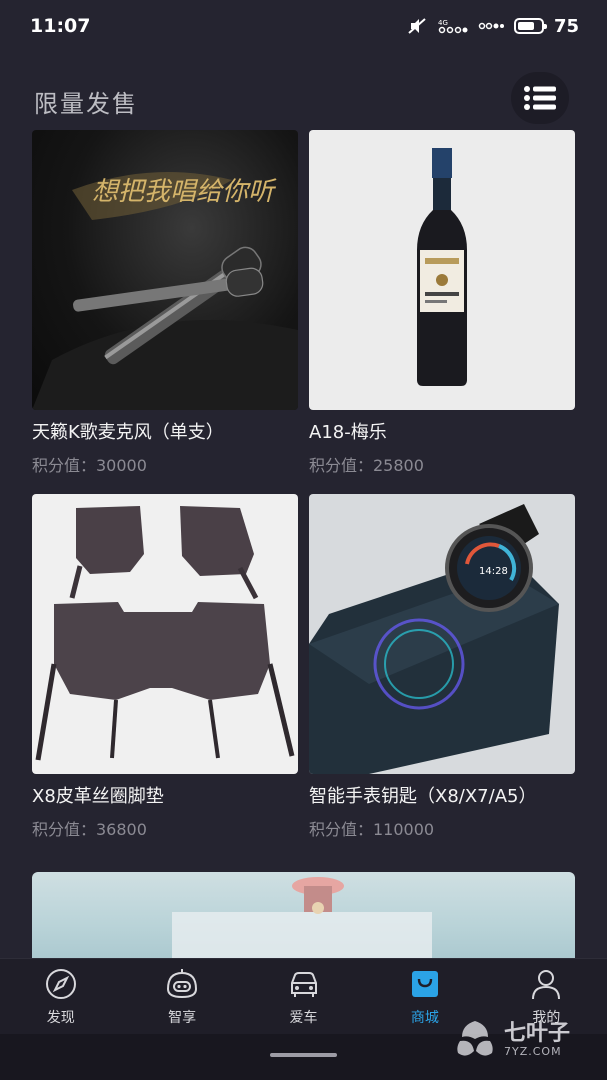  Describe the element at coordinates (537, 1033) in the screenshot. I see `watermark-main: 七叶子` at that location.